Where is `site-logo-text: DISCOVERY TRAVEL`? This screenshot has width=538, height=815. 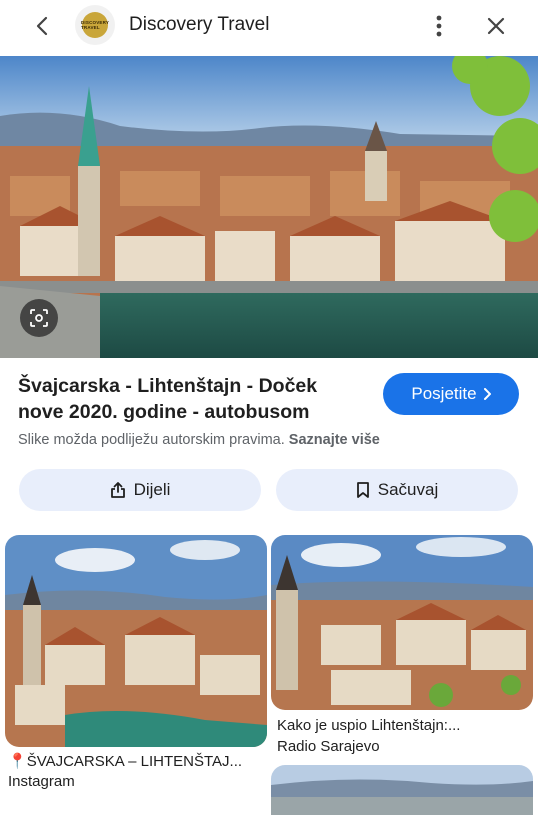
site-logo-text: DISCOVERY TRAVEL is located at coordinates (95, 25).